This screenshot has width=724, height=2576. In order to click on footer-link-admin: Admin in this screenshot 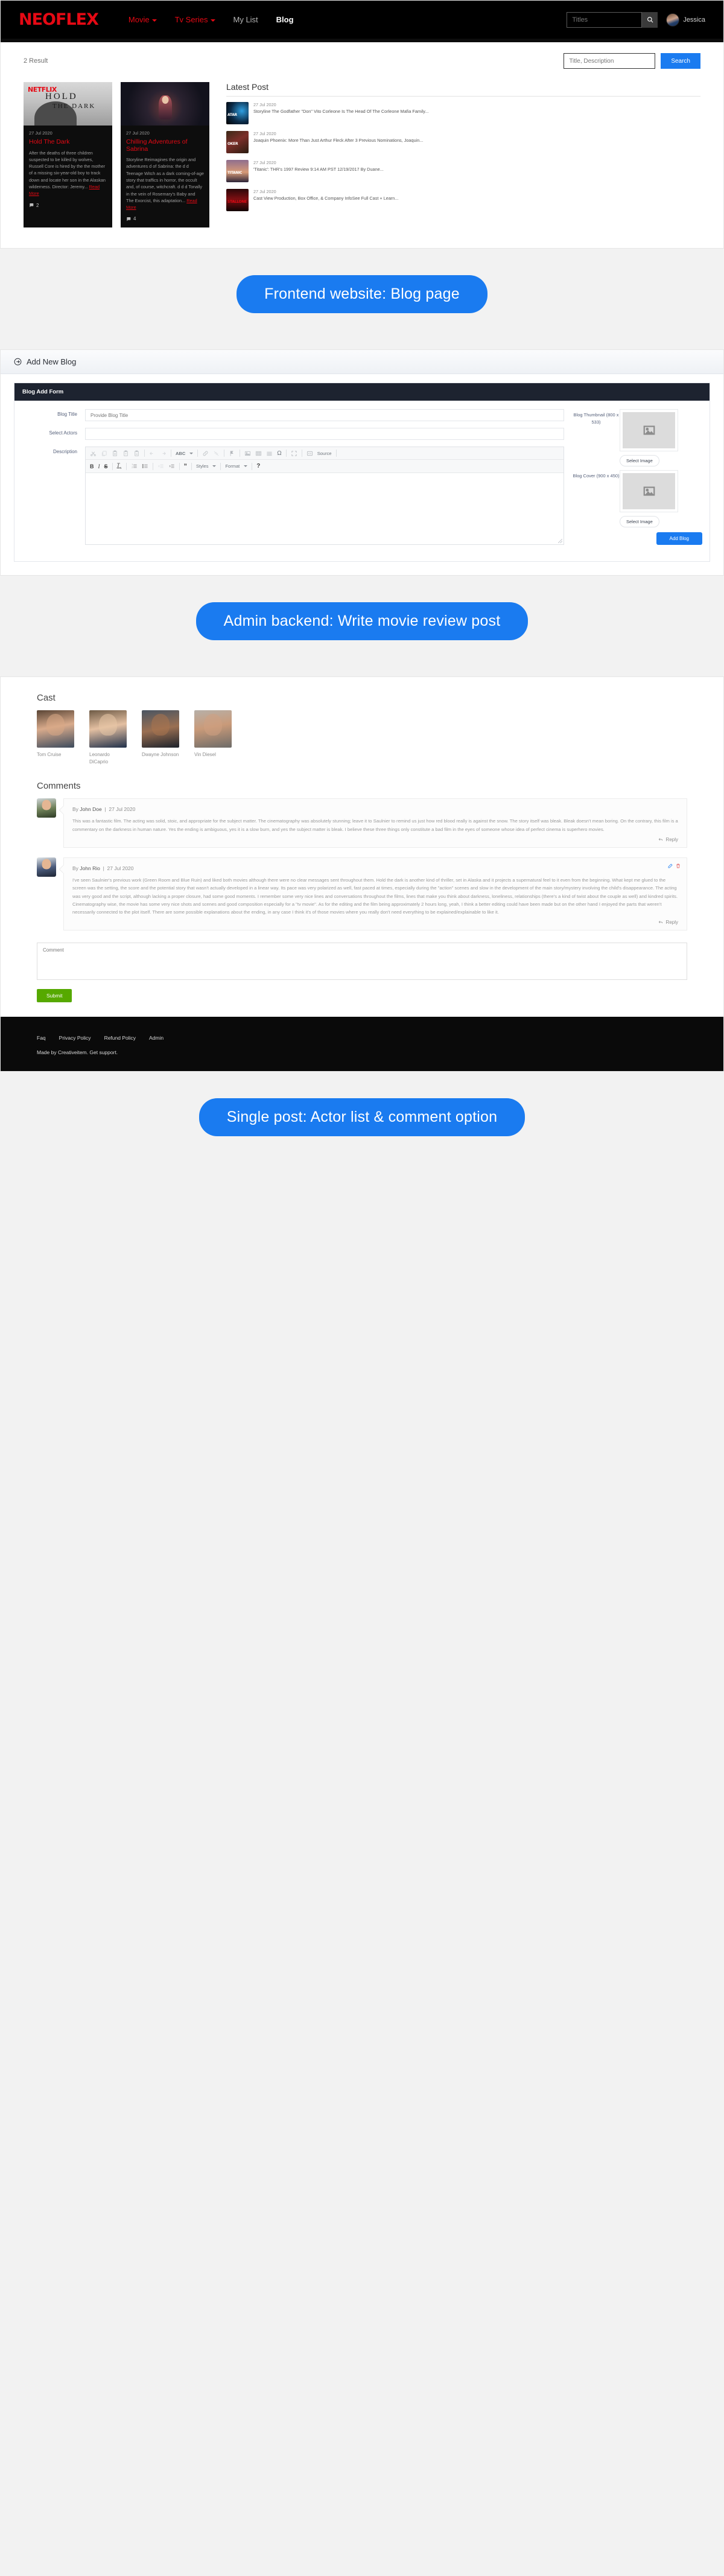, I will do `click(157, 1038)`.